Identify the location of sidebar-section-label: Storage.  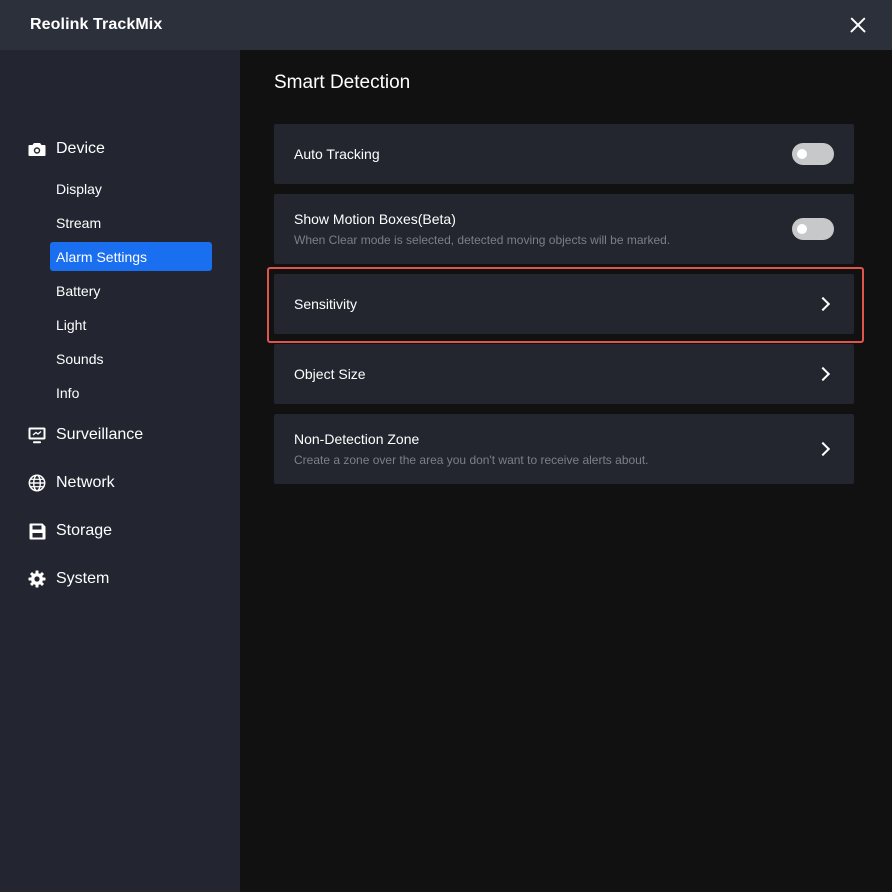
(84, 530).